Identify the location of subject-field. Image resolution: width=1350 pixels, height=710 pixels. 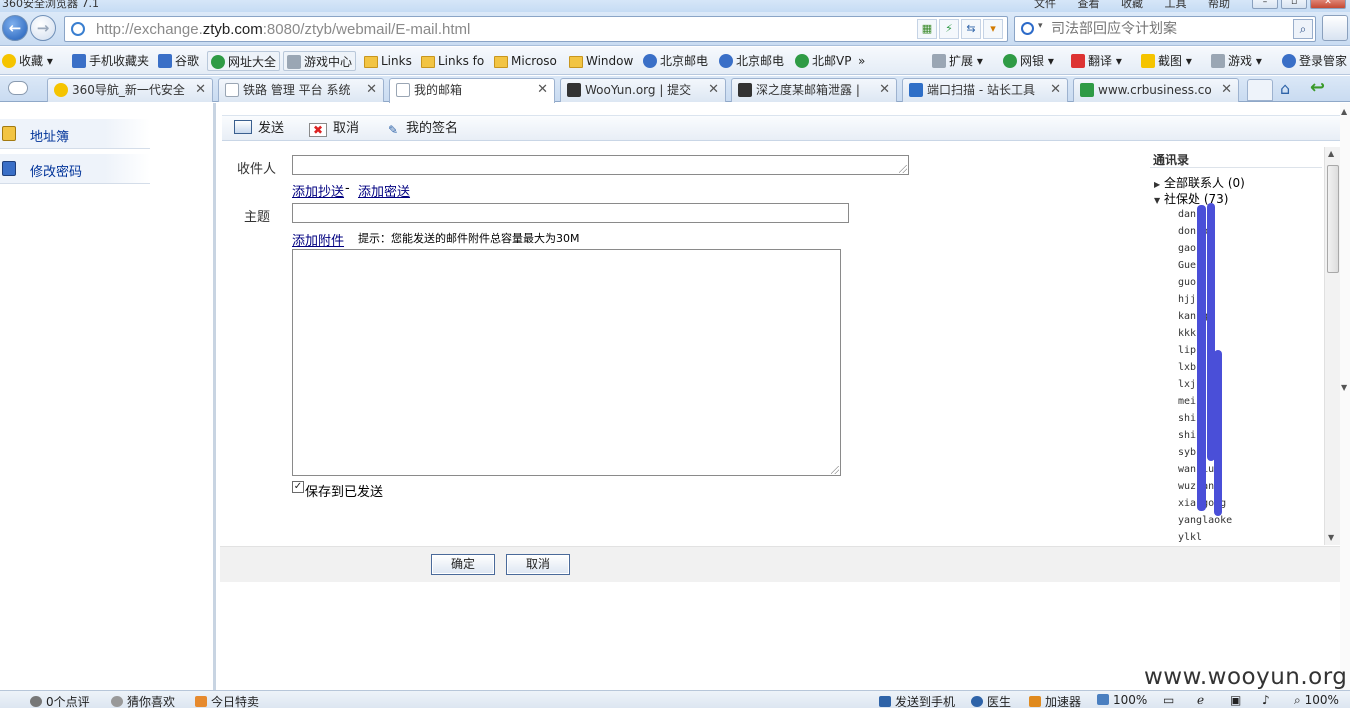
(570, 213).